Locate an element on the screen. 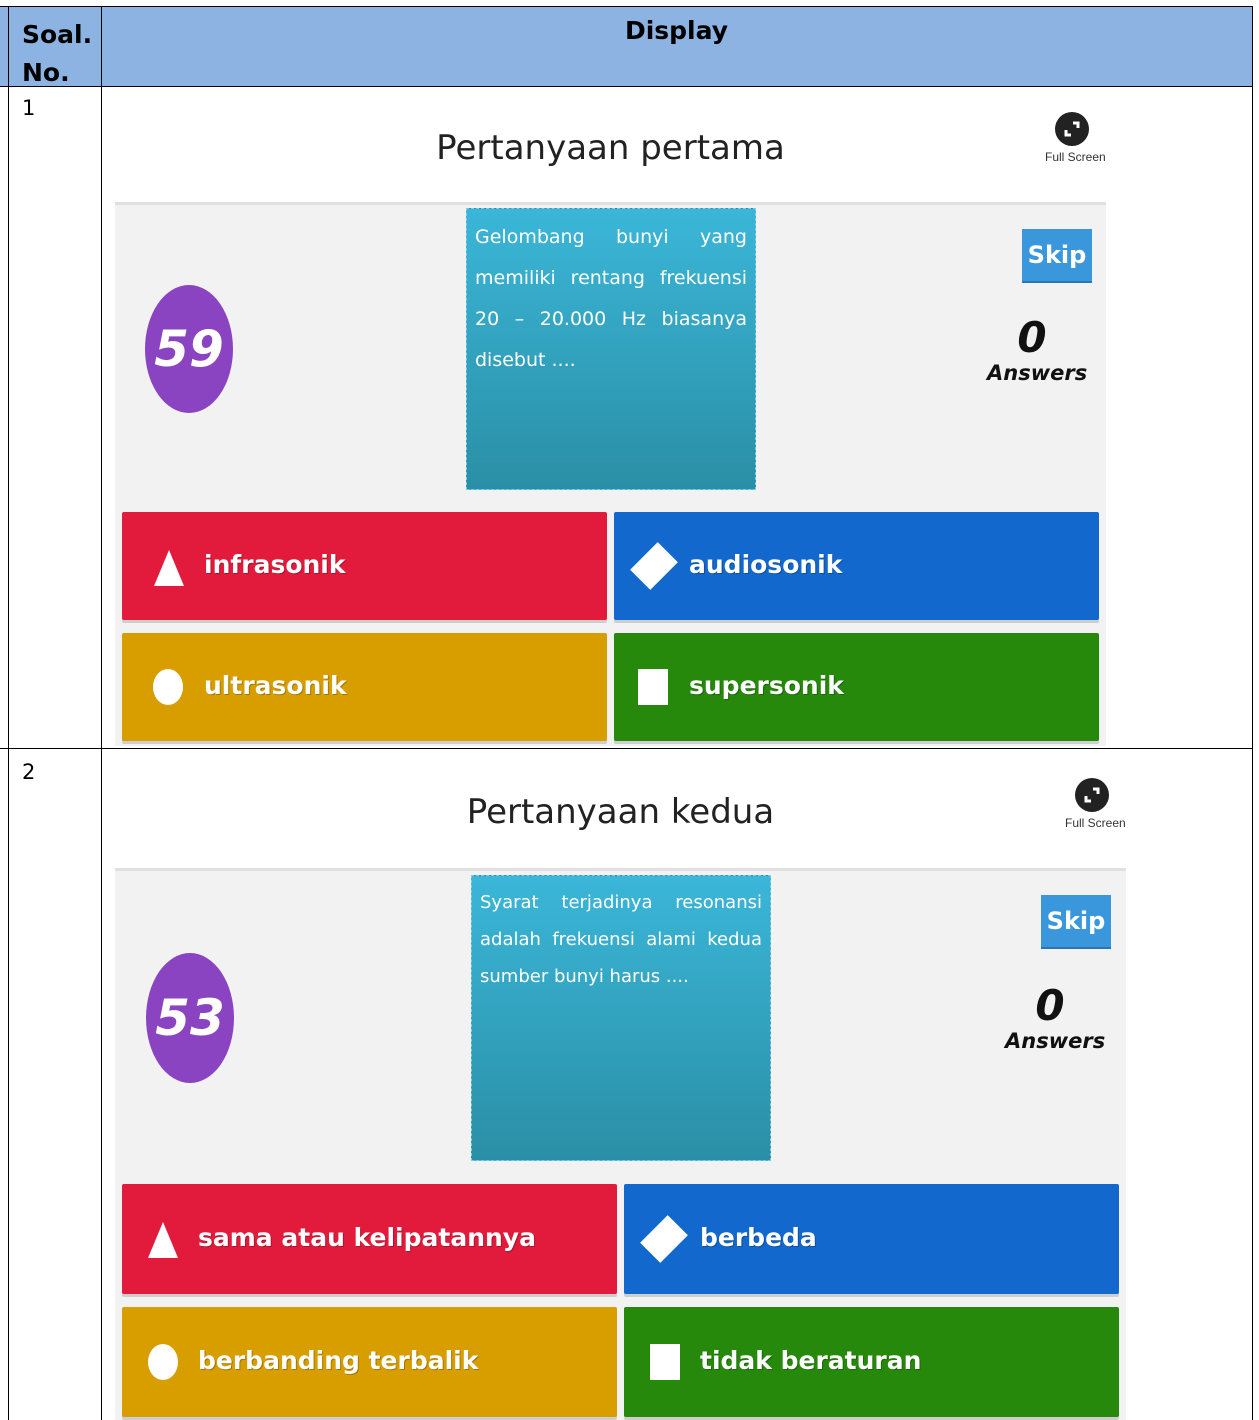 The height and width of the screenshot is (1420, 1259). timer-badge: 59 is located at coordinates (189, 349).